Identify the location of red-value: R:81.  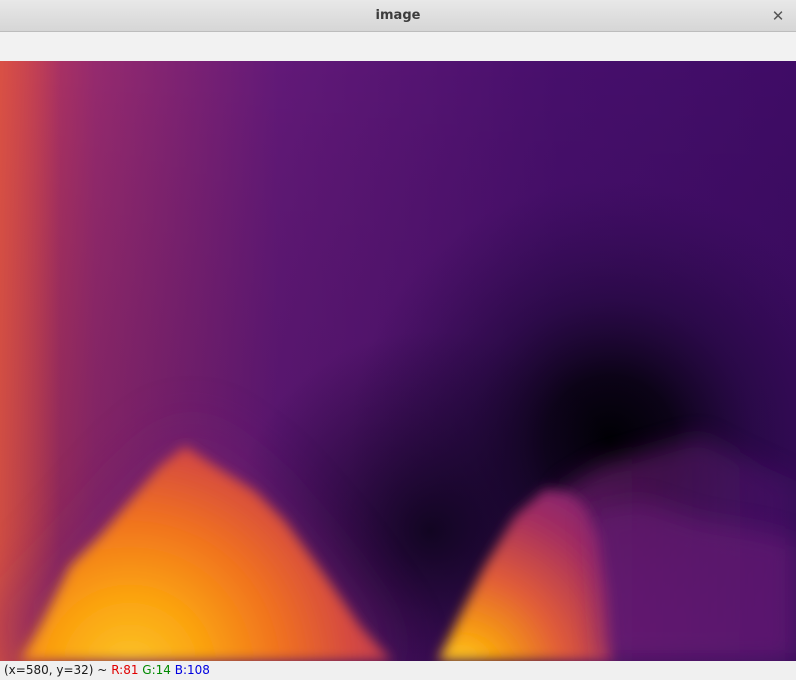
(125, 670).